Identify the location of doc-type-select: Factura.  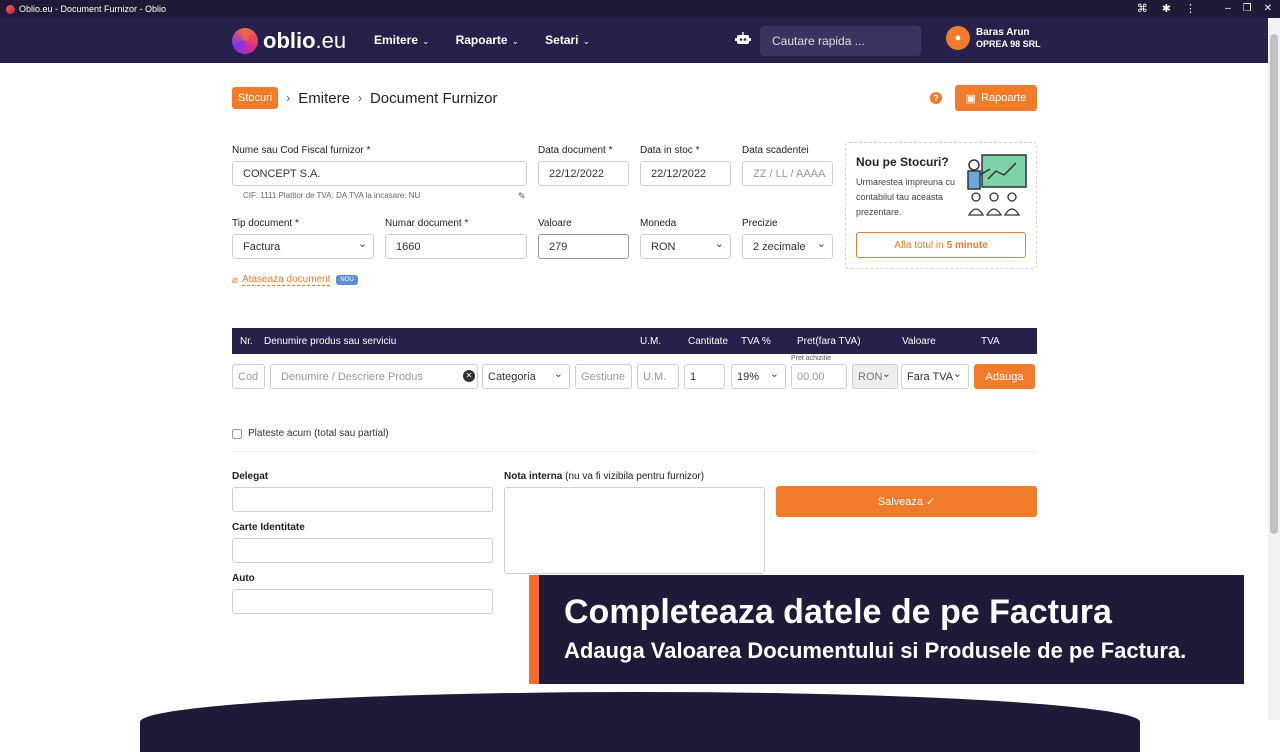
(303, 246).